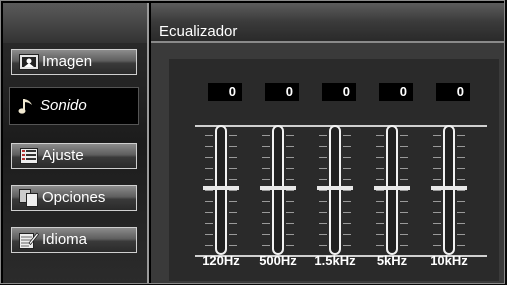 The image size is (507, 285). I want to click on copy-pages-icon, so click(29, 198).